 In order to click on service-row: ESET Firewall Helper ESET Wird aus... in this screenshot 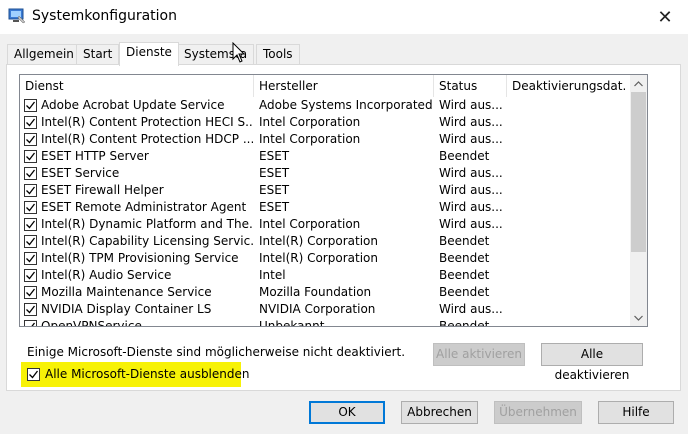, I will do `click(322, 190)`.